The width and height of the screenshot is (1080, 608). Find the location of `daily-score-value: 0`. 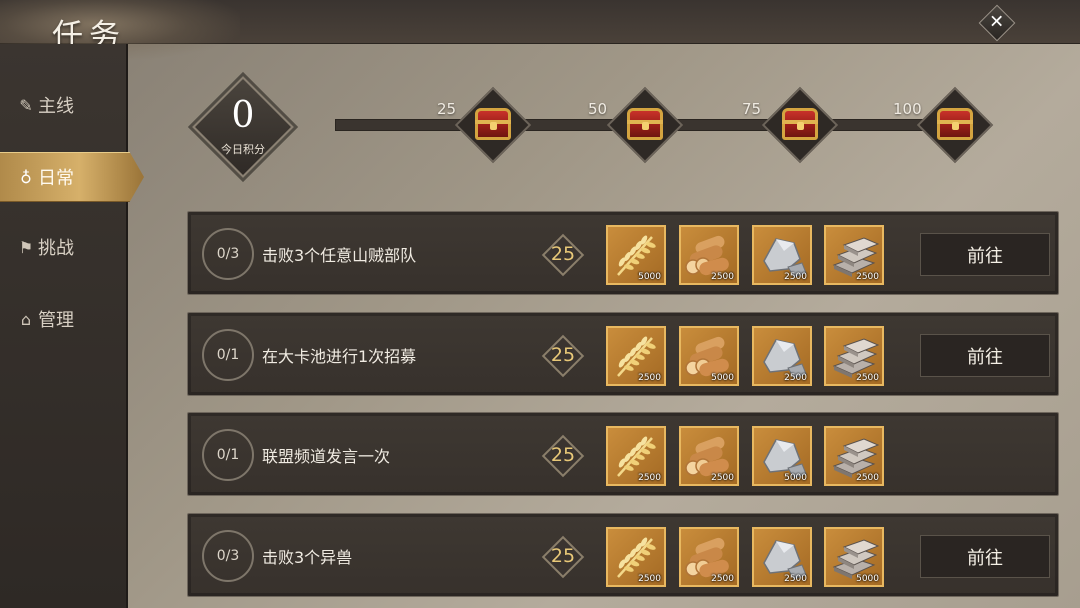

daily-score-value: 0 is located at coordinates (243, 115).